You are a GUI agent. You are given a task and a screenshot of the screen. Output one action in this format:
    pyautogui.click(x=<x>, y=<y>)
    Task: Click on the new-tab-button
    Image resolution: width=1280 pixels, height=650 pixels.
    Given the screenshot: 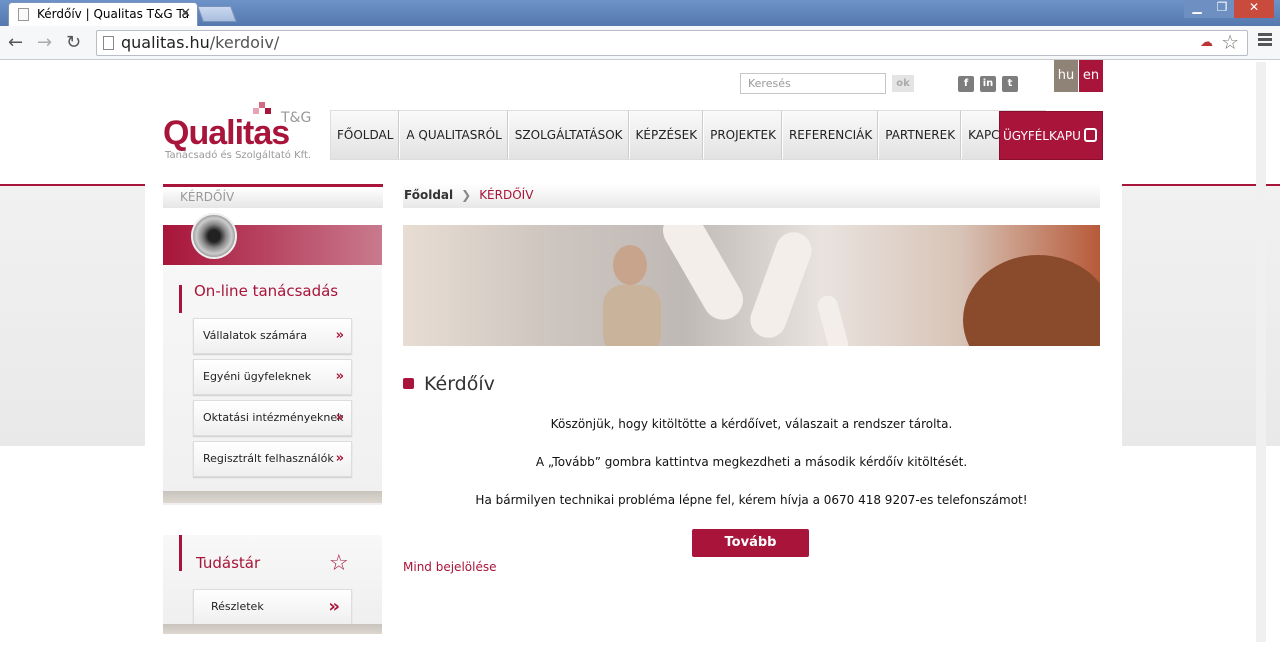 What is the action you would take?
    pyautogui.click(x=217, y=14)
    